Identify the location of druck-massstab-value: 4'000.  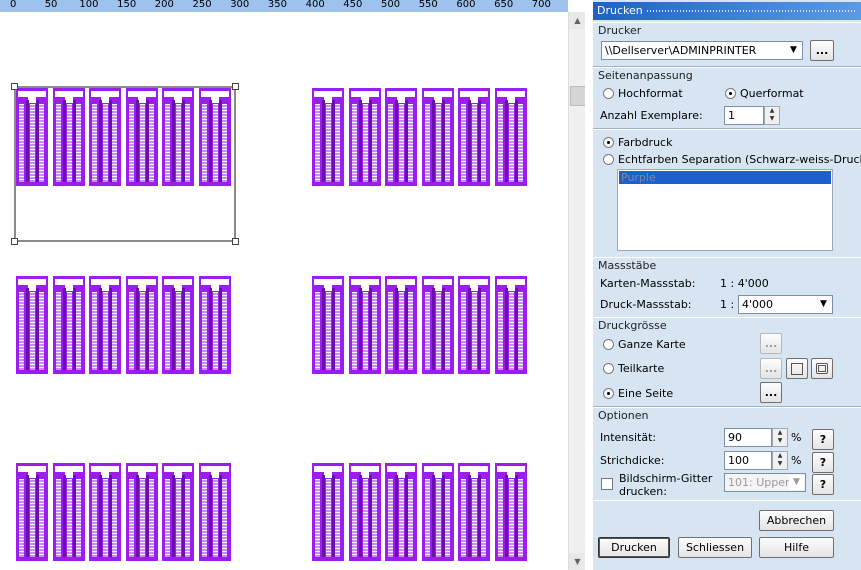
(758, 304).